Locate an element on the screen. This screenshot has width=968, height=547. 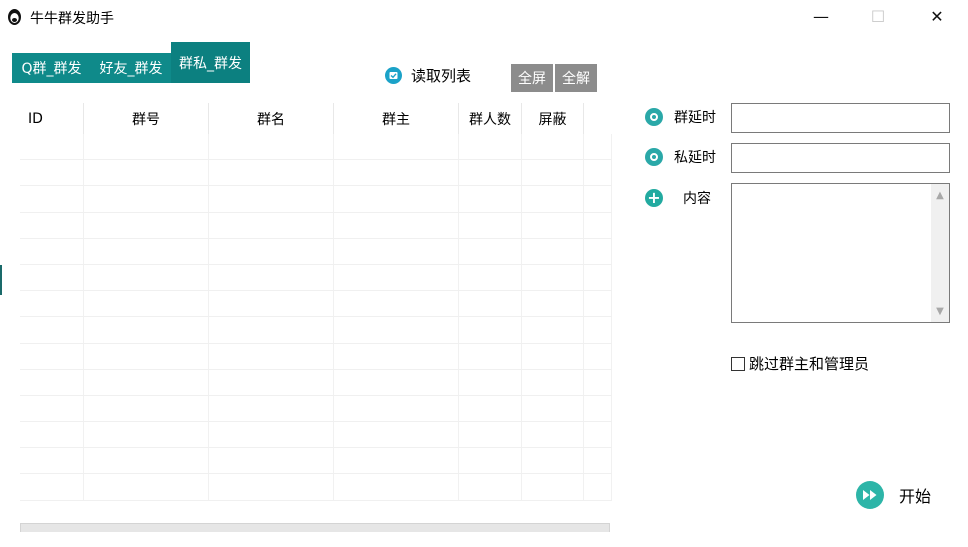
column-header-id: ID is located at coordinates (52, 118).